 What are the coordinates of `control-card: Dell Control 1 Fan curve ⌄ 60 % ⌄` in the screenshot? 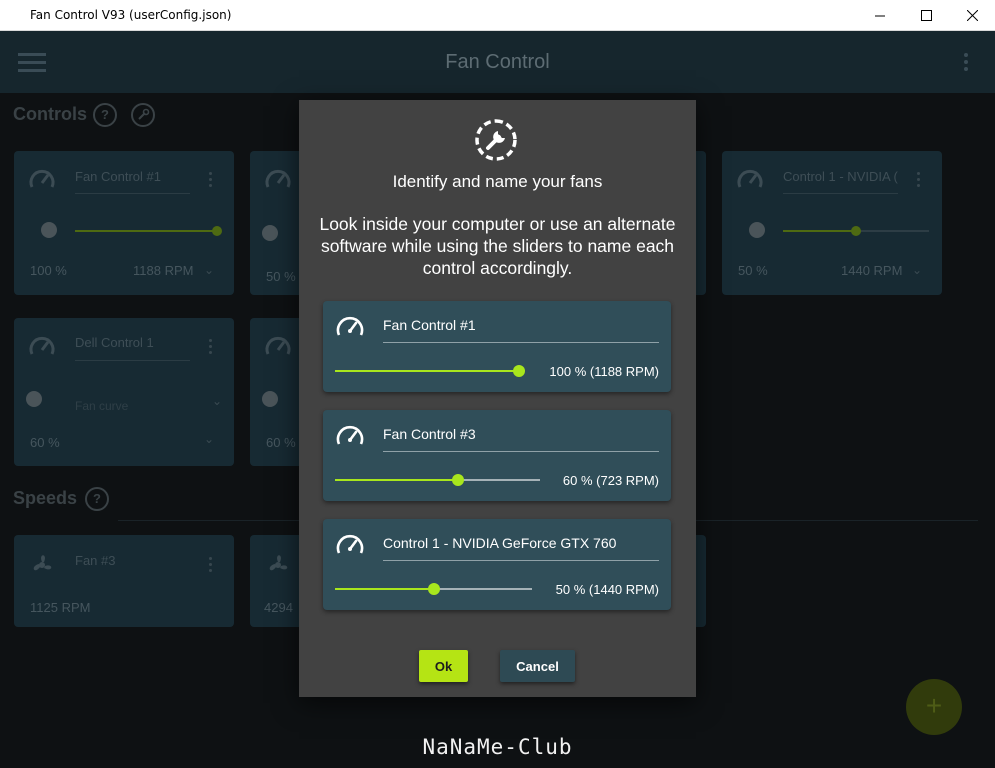 It's located at (124, 392).